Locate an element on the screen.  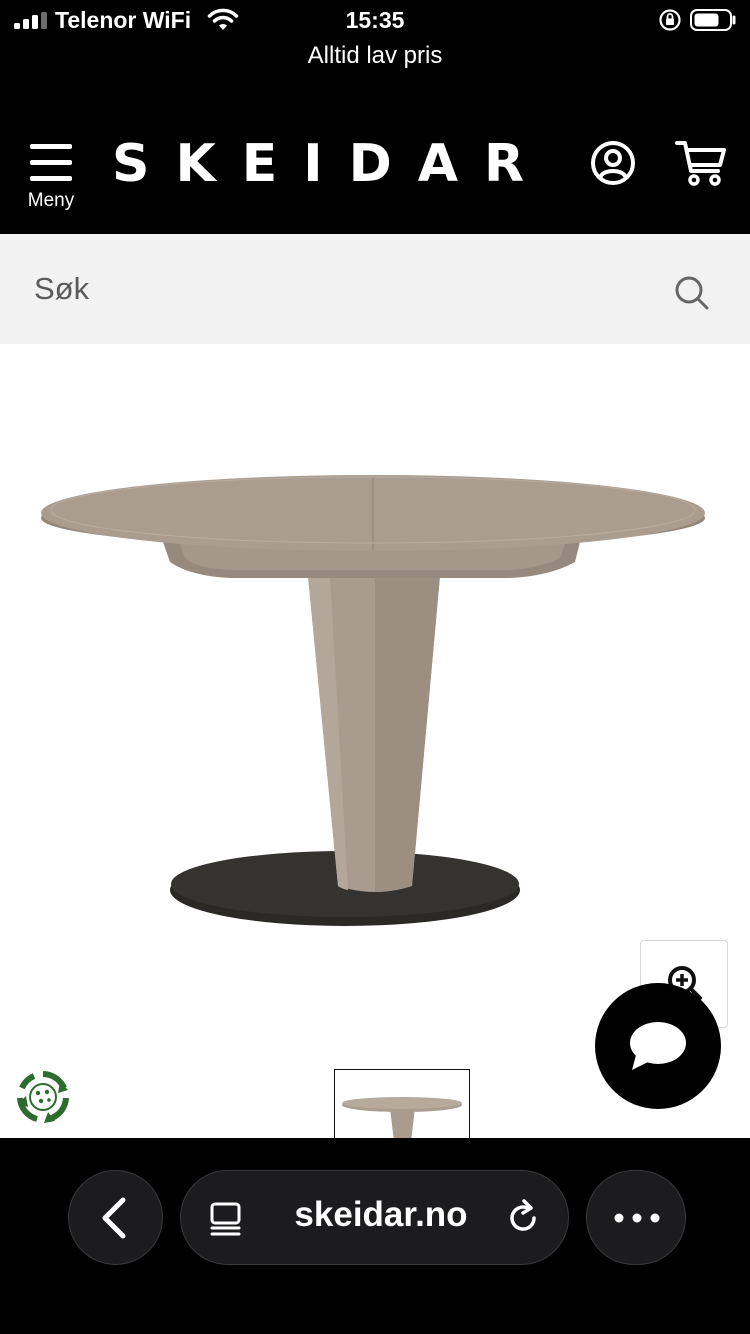
address-bar: skeidar.no is located at coordinates (374, 1217).